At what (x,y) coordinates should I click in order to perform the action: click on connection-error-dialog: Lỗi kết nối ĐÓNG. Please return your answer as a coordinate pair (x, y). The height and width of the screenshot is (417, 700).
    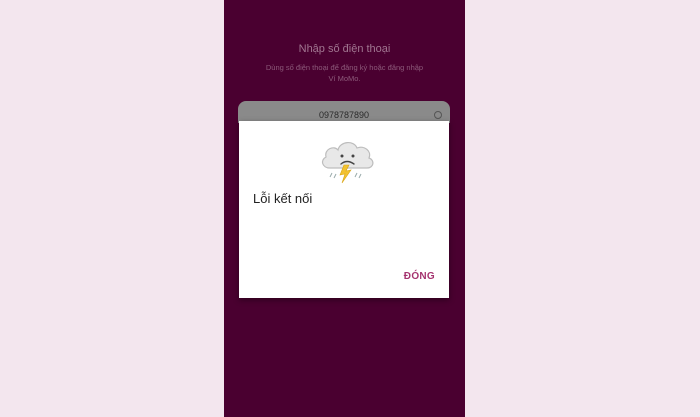
    Looking at the image, I should click on (344, 209).